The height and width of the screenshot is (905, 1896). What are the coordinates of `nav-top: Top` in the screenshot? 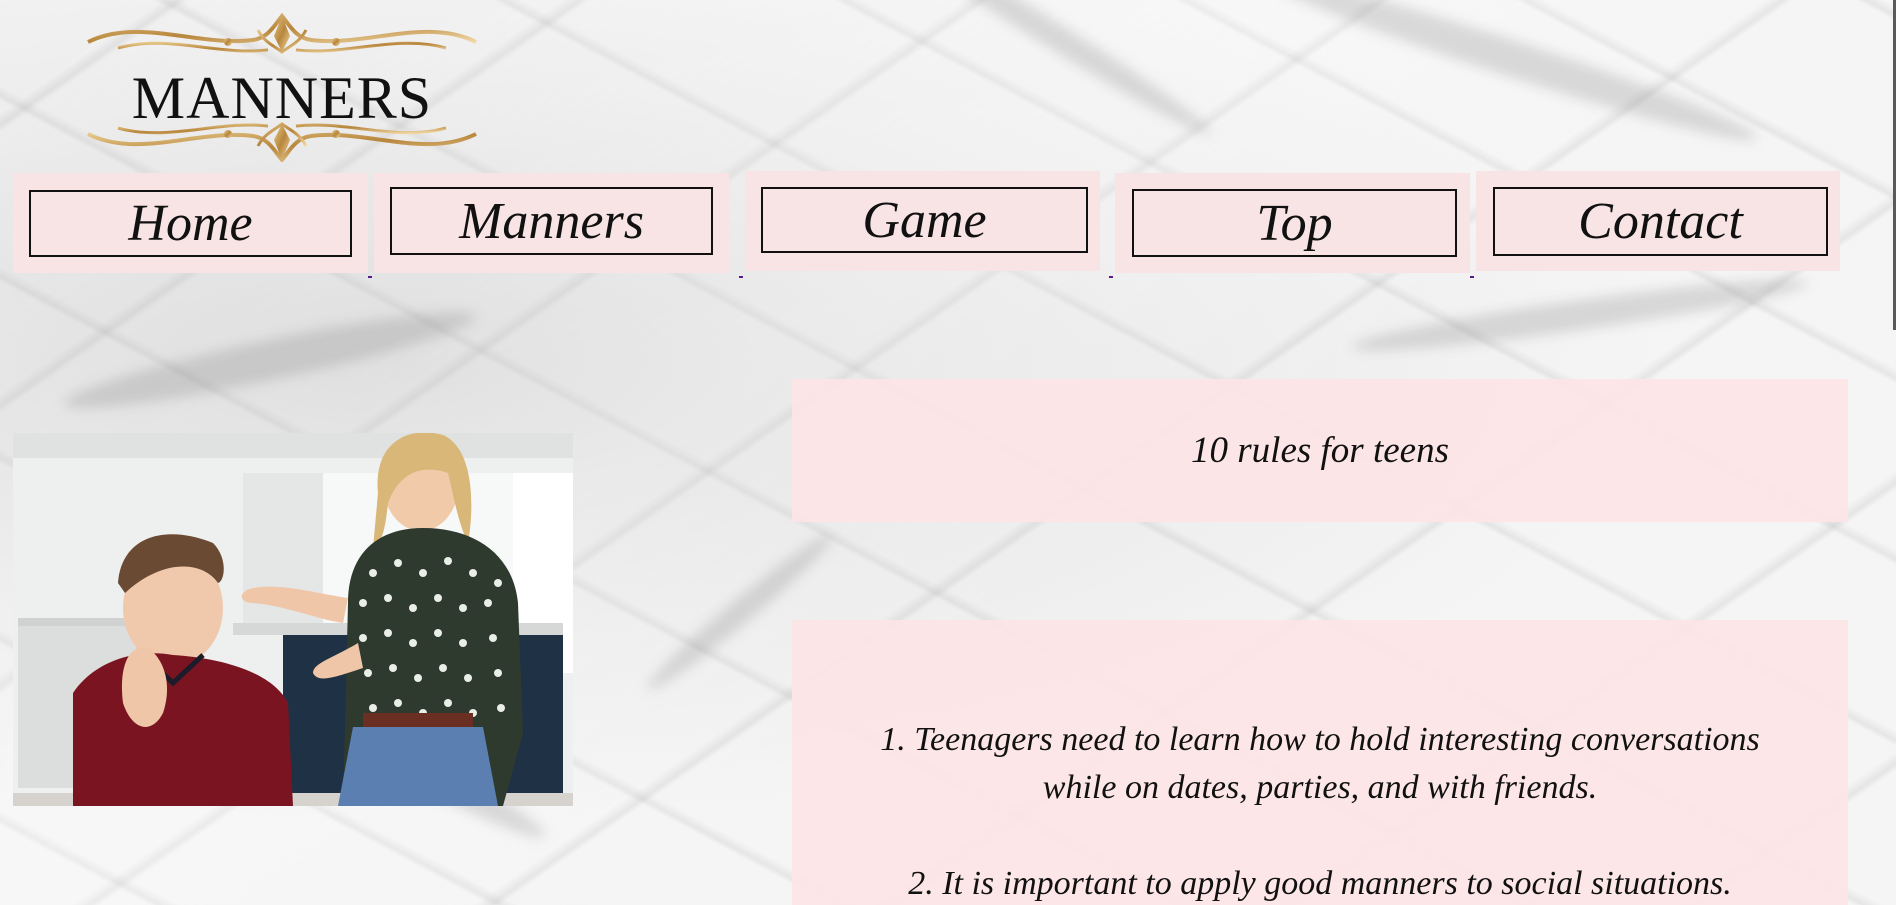 It's located at (1292, 223).